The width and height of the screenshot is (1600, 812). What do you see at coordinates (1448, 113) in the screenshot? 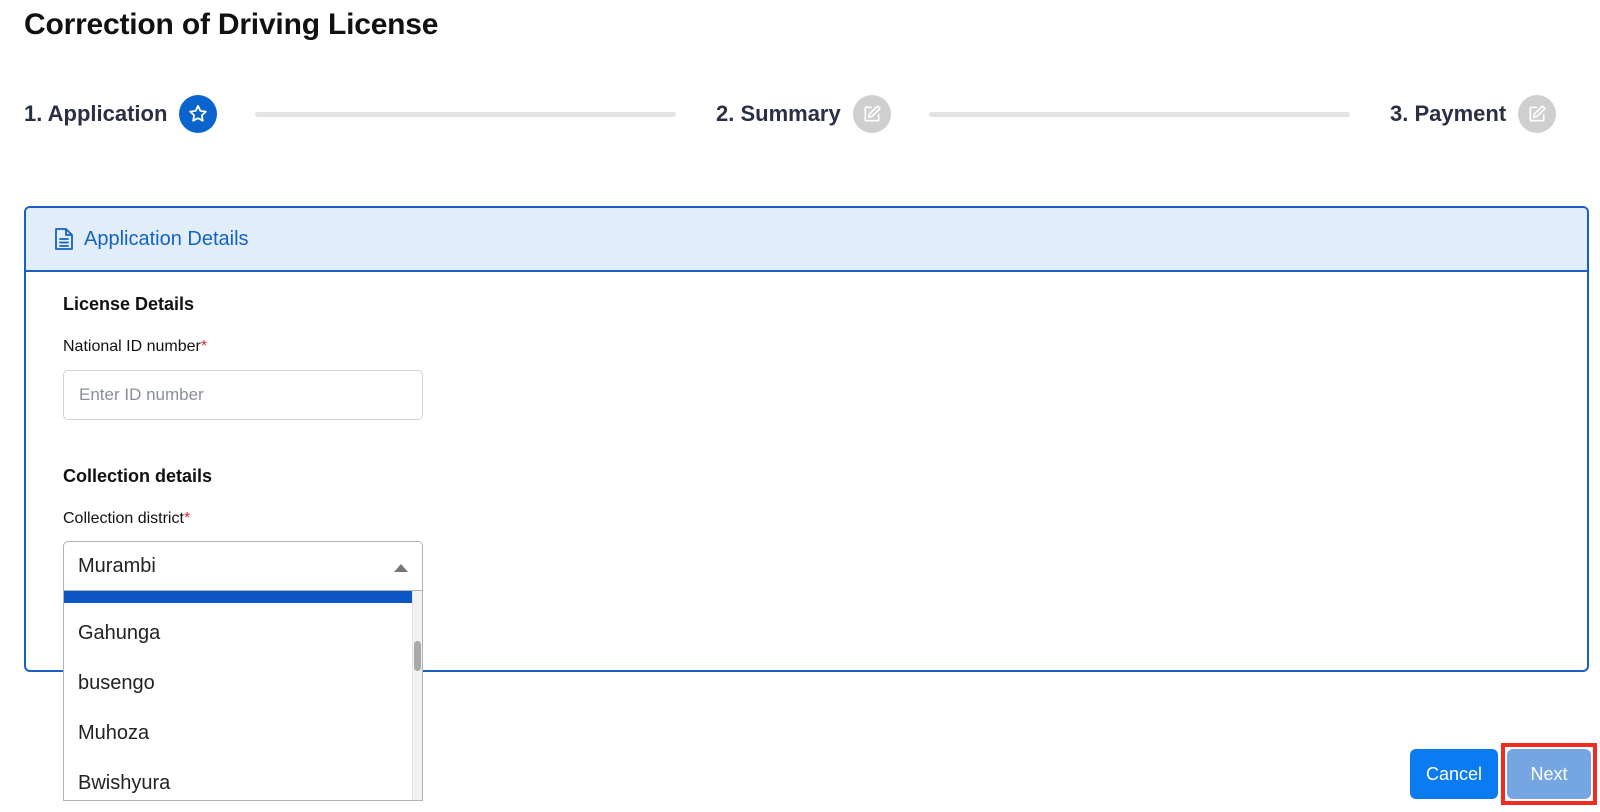
I see `step-payment-label: 3. Payment` at bounding box center [1448, 113].